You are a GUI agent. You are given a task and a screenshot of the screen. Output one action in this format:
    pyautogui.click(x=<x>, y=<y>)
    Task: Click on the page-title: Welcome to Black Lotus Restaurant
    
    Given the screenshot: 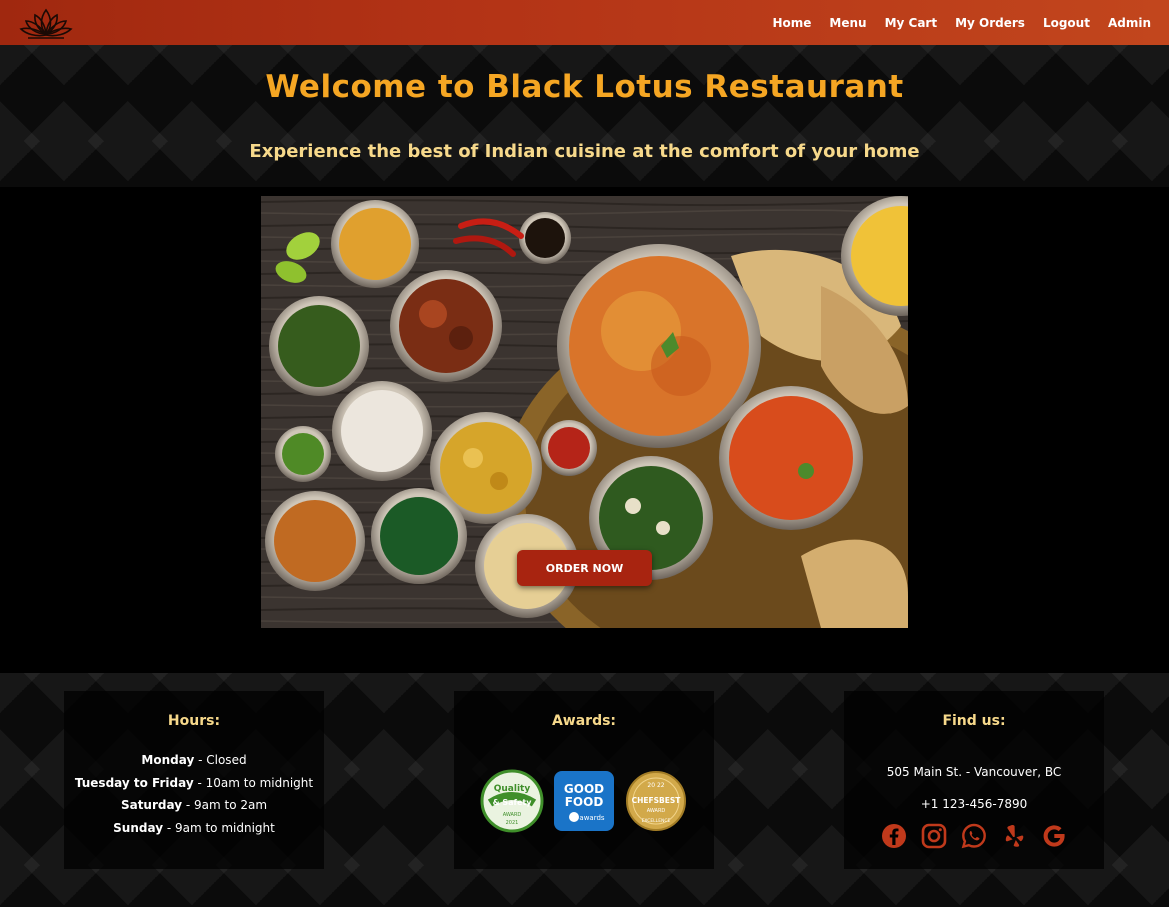 What is the action you would take?
    pyautogui.click(x=584, y=87)
    